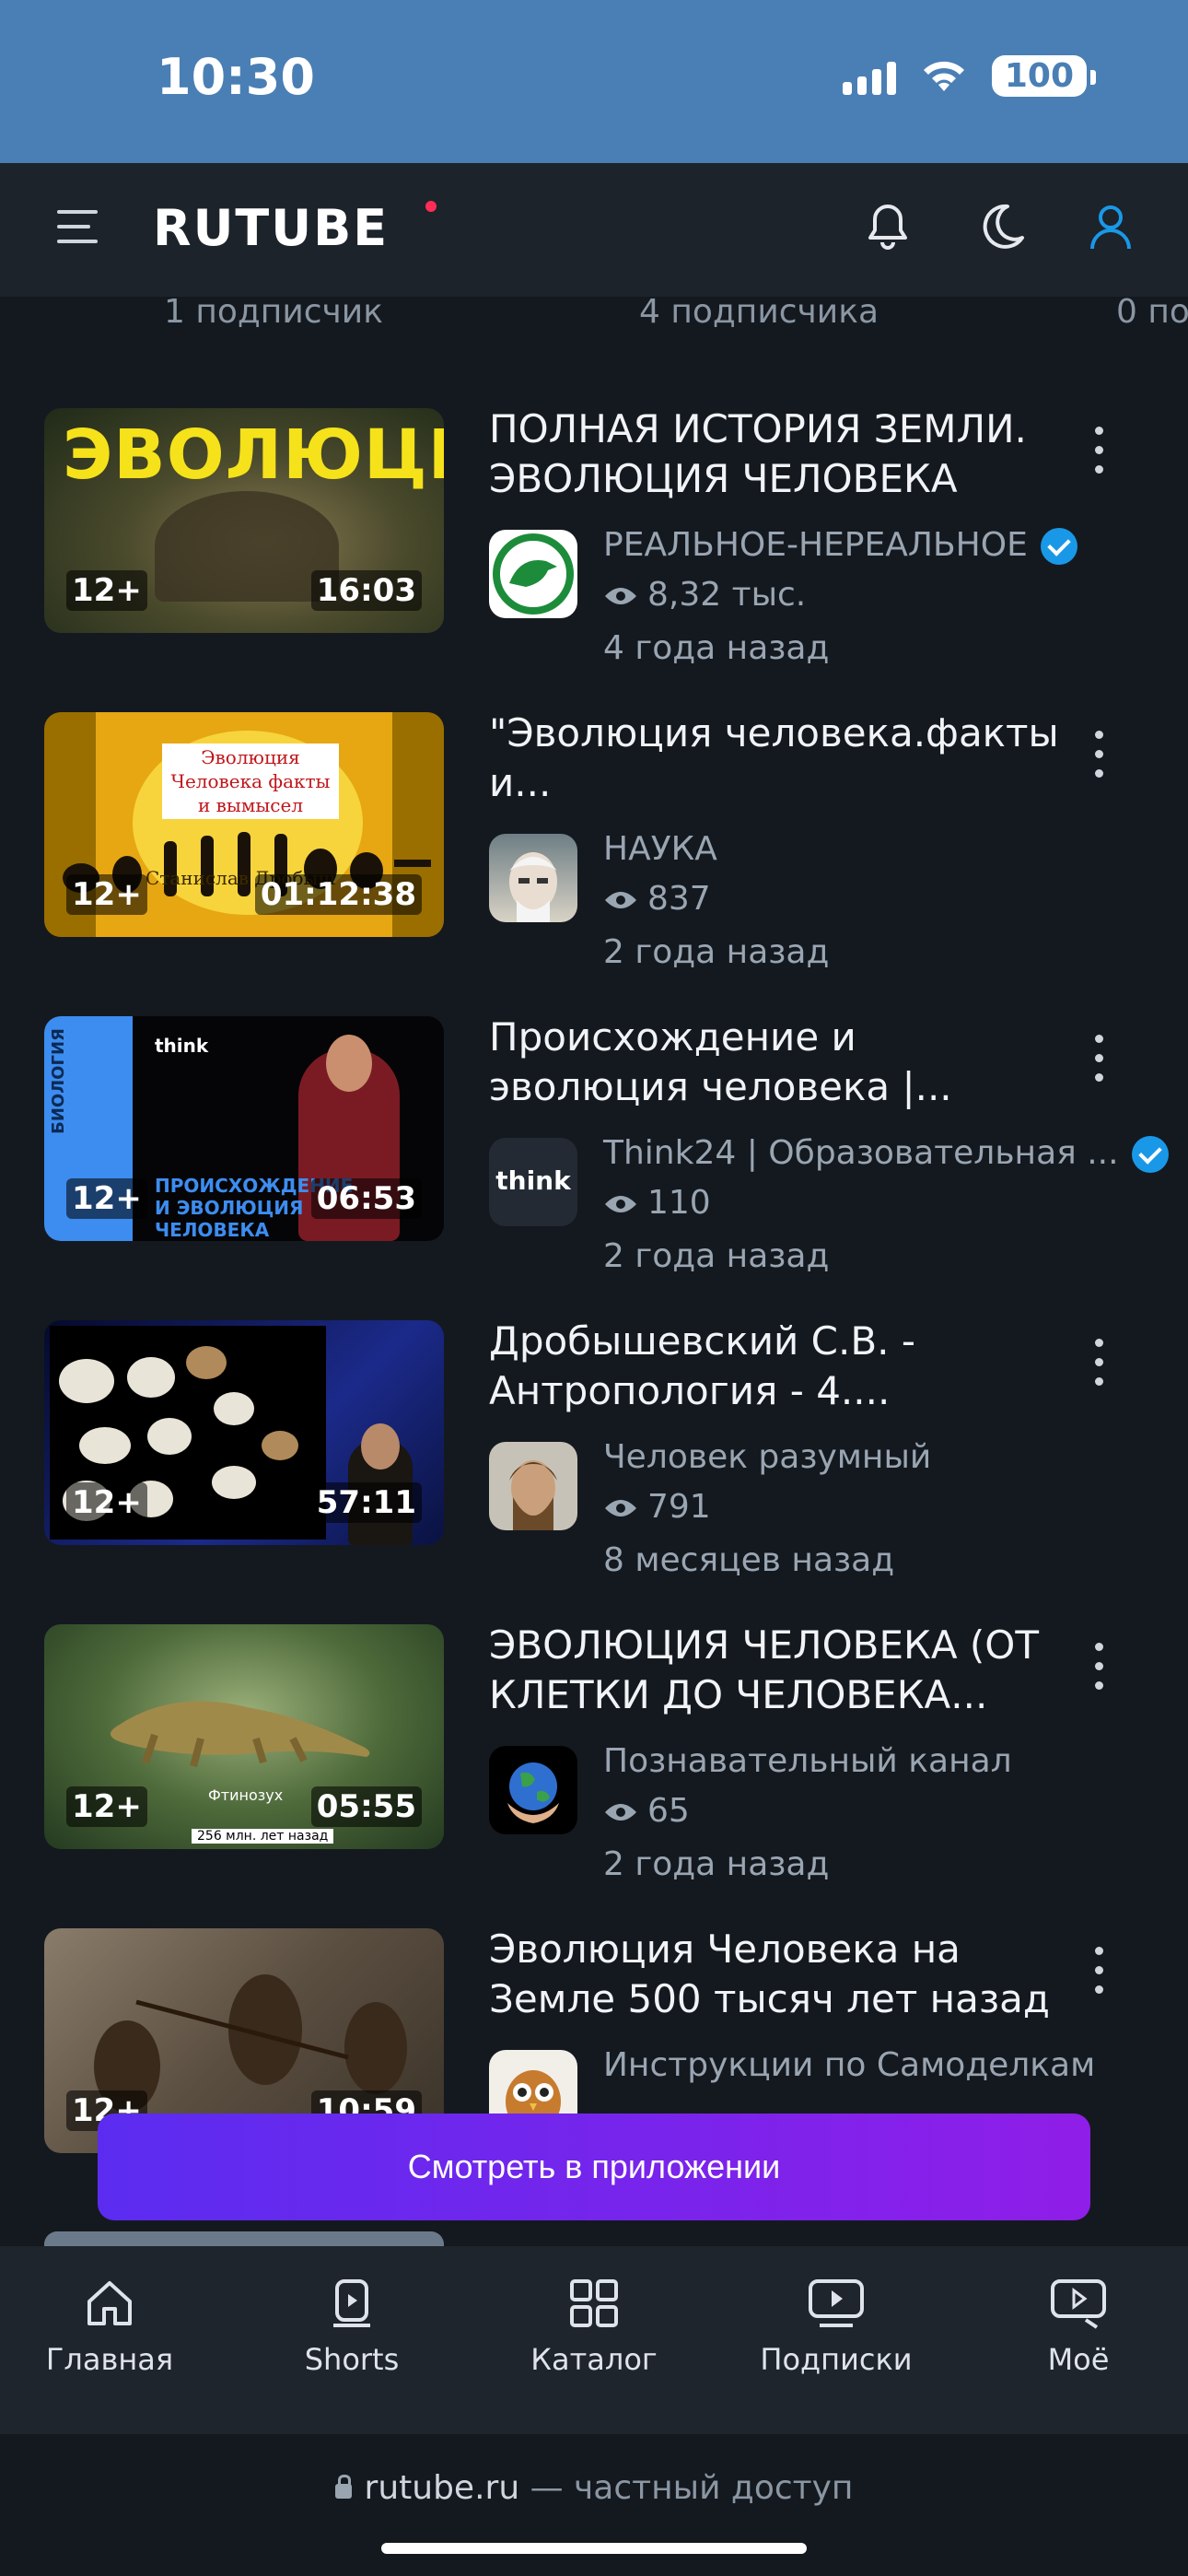 This screenshot has width=1188, height=2576. What do you see at coordinates (244, 1432) in the screenshot?
I see `video-thumbnail: 12+ 57:11` at bounding box center [244, 1432].